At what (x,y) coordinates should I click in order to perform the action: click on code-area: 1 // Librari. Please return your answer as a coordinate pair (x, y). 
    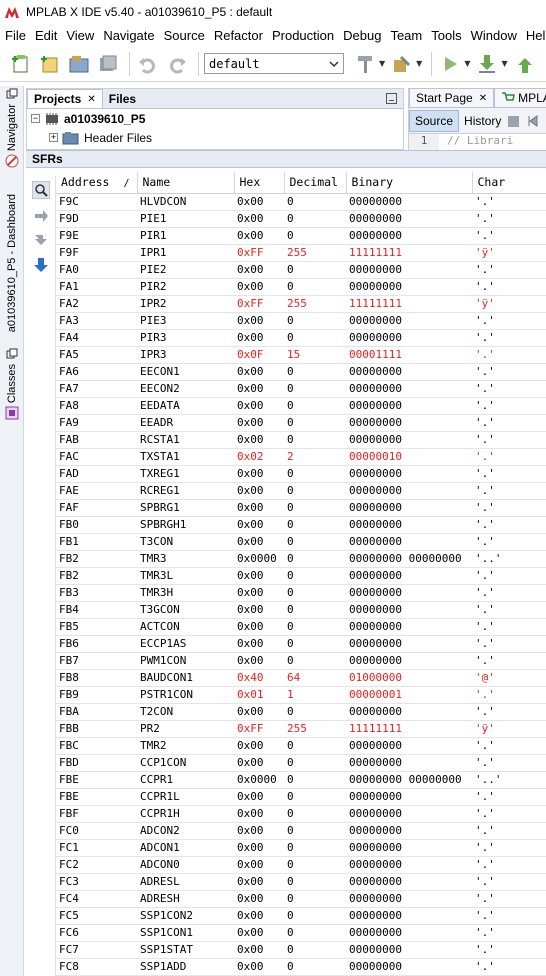
    Looking at the image, I should click on (477, 142).